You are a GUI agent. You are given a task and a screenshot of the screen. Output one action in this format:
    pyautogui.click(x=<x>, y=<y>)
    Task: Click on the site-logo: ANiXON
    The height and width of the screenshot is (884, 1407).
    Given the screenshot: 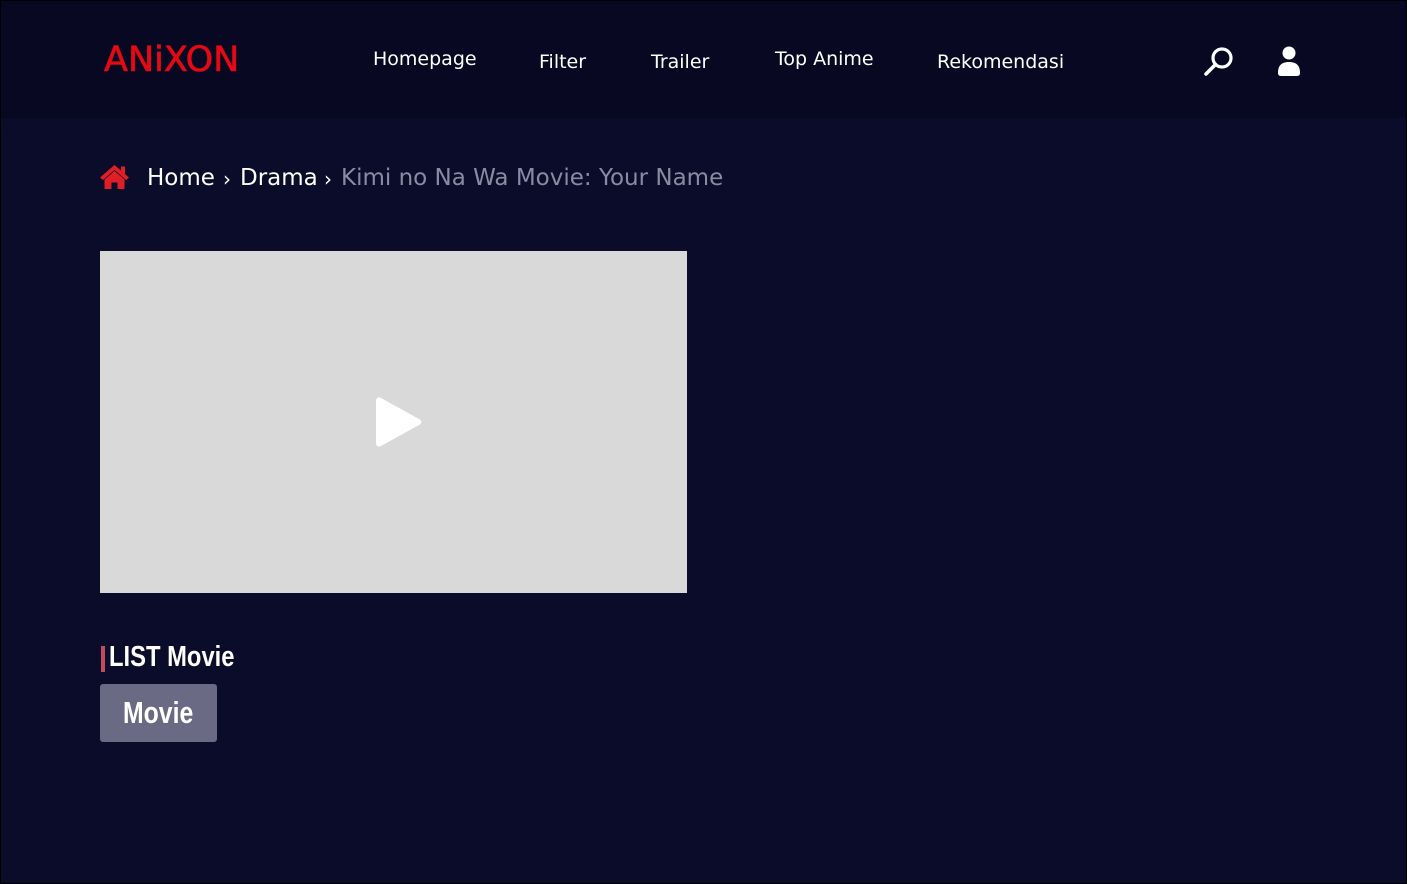 What is the action you would take?
    pyautogui.click(x=172, y=60)
    